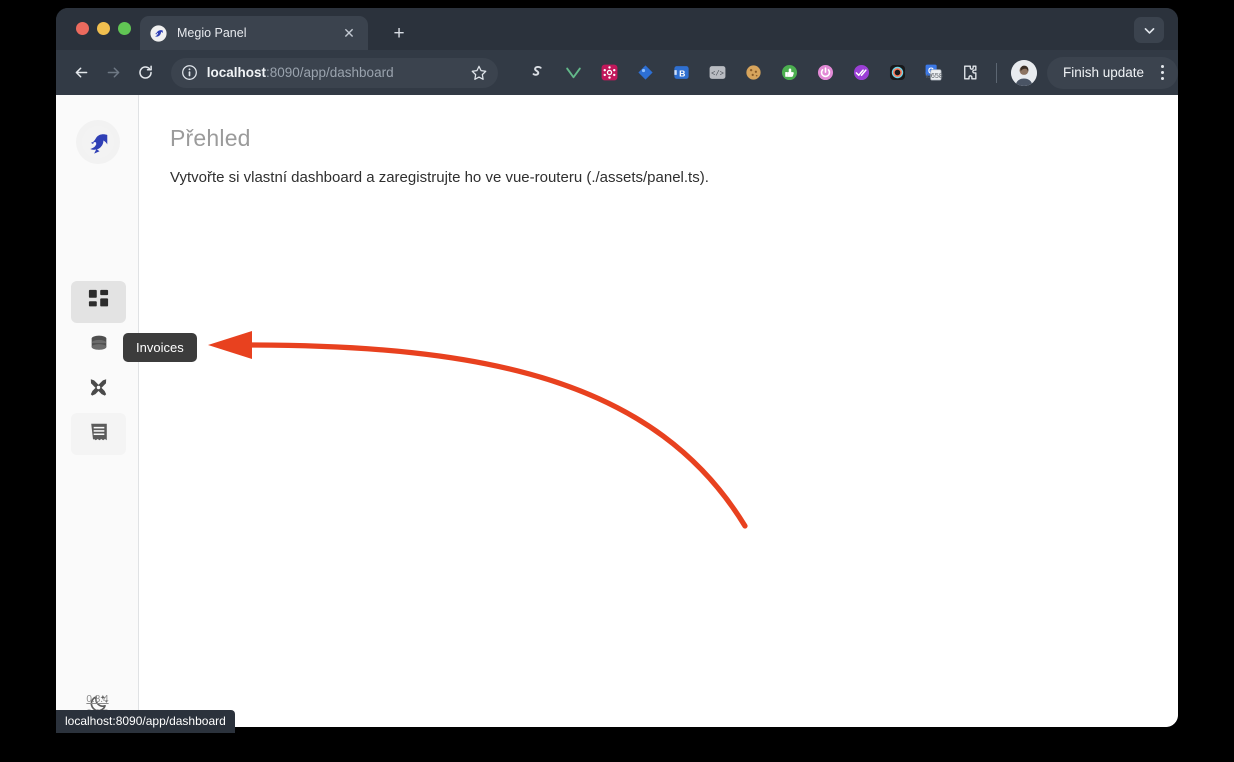 The height and width of the screenshot is (762, 1234). What do you see at coordinates (826, 73) in the screenshot?
I see `power-toggle-extension-icon` at bounding box center [826, 73].